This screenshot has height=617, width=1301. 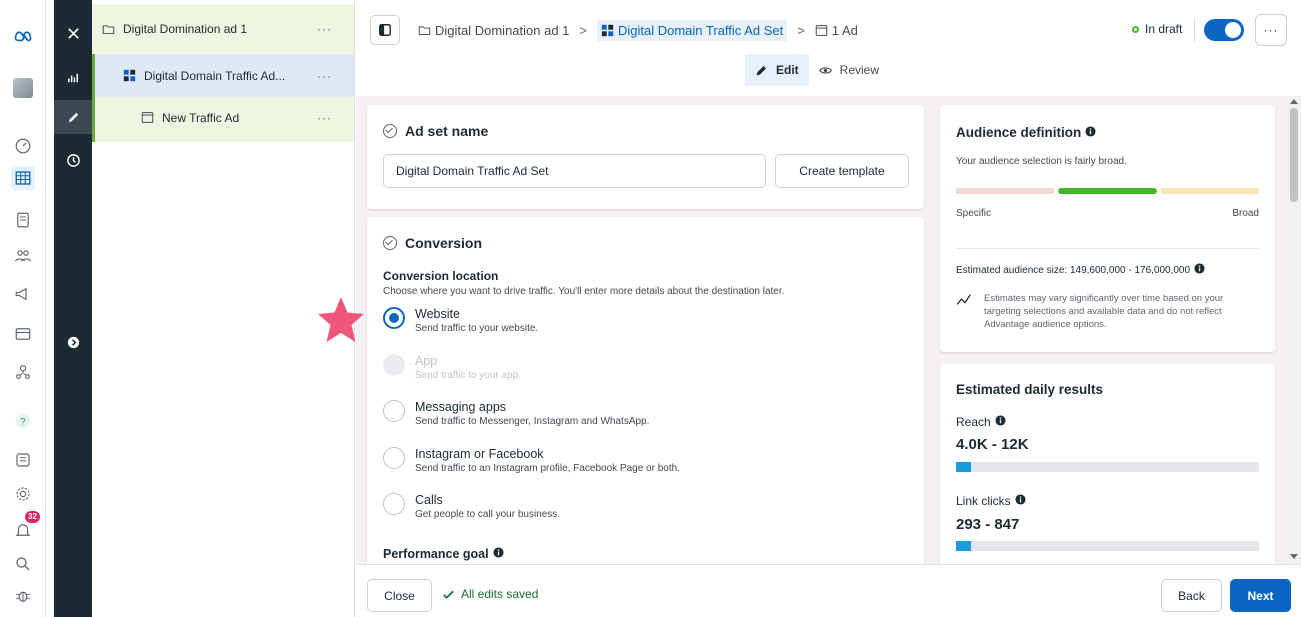 What do you see at coordinates (385, 30) in the screenshot?
I see `toggle-panel-button` at bounding box center [385, 30].